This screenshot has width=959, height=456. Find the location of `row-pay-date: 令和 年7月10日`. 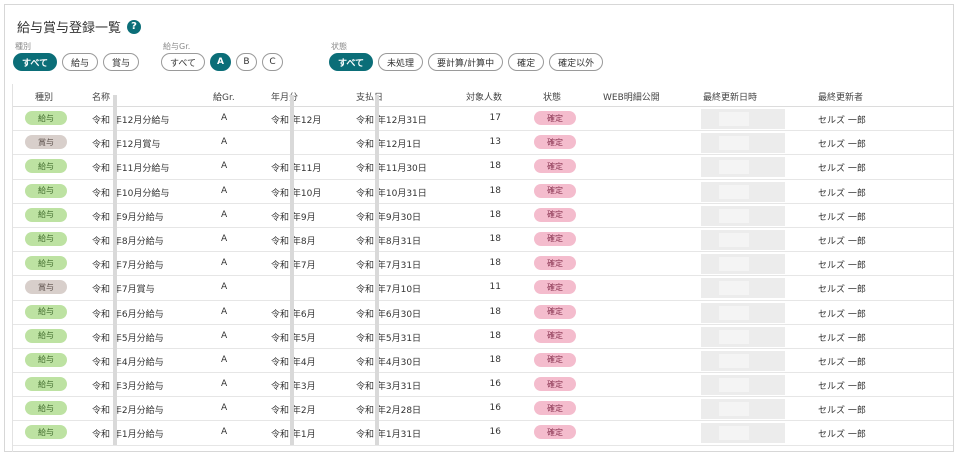

row-pay-date: 令和 年7月10日 is located at coordinates (389, 290).